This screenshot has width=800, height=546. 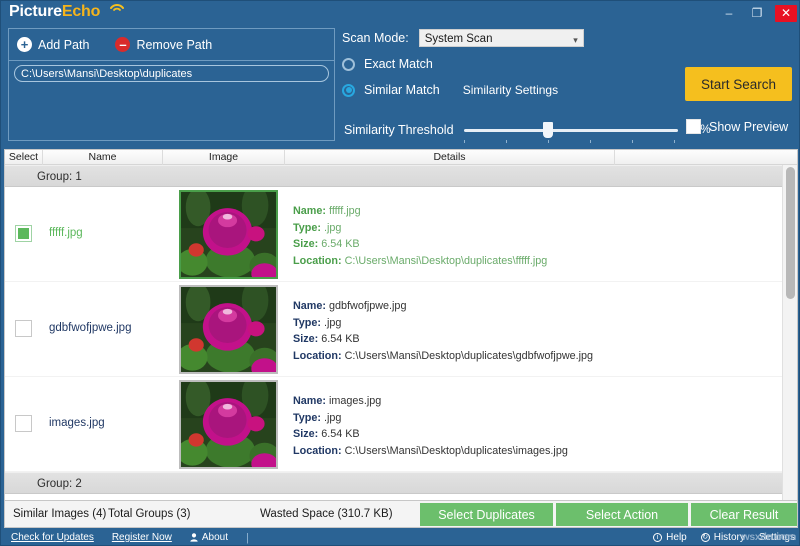 I want to click on results-scrollbar, so click(x=789, y=332).